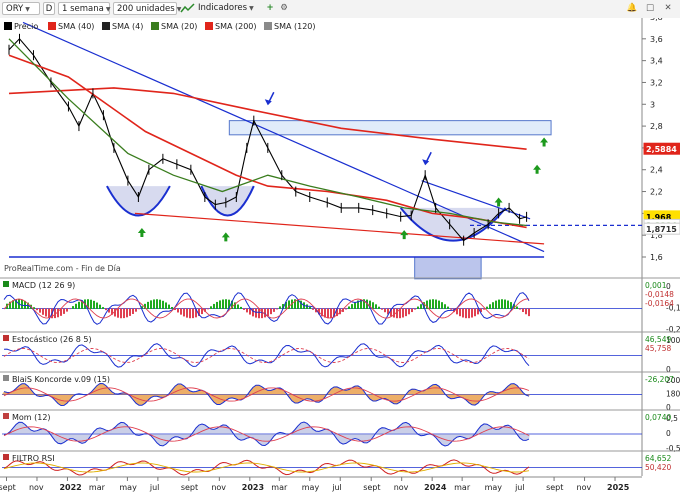  What do you see at coordinates (127, 26) in the screenshot?
I see `legend-label: SMA (4)` at bounding box center [127, 26].